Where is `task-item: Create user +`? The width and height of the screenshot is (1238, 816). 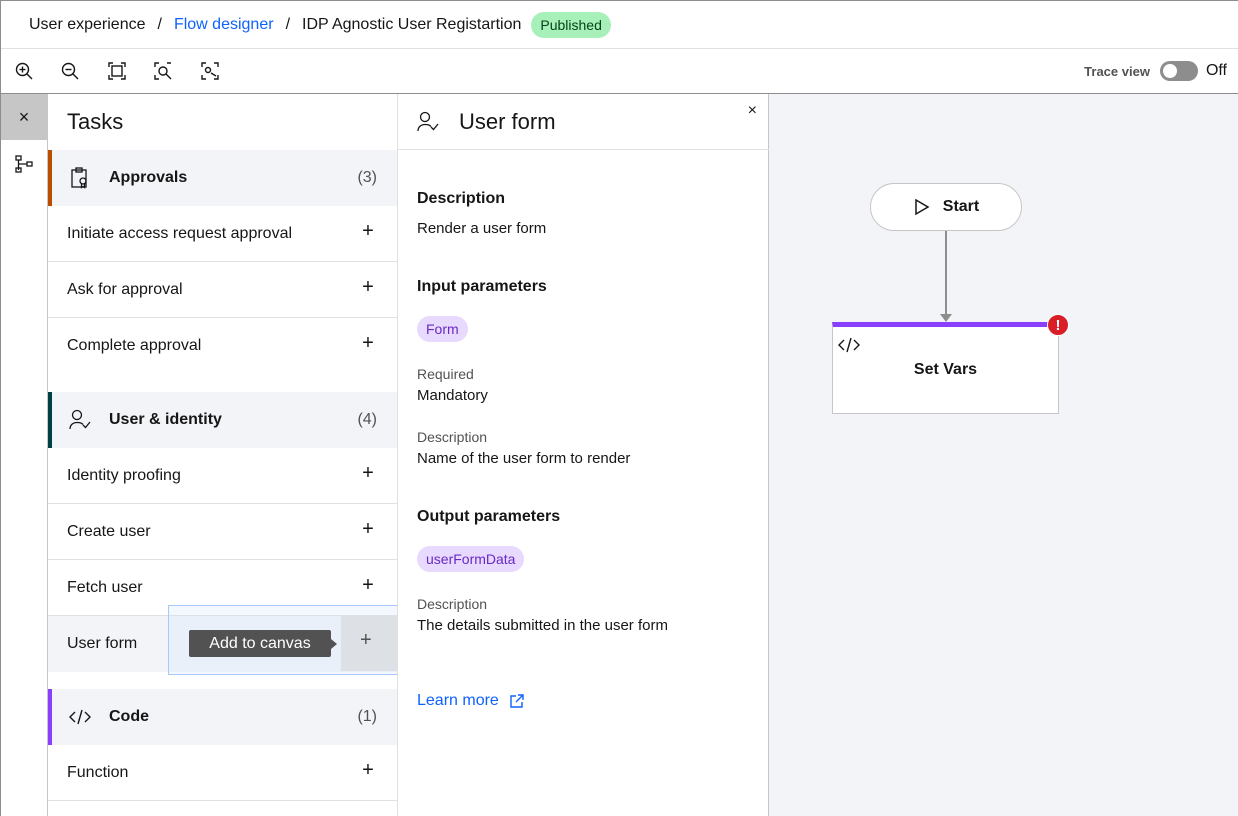
task-item: Create user + is located at coordinates (222, 532).